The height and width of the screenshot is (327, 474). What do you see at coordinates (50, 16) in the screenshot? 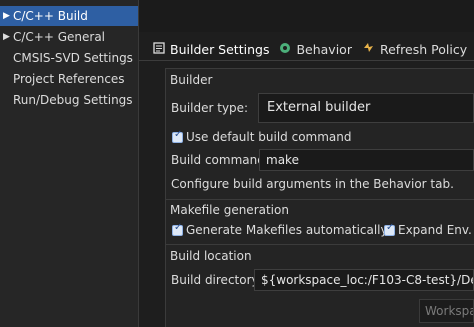
I see `sidebar-item-label: C/C++ Build` at bounding box center [50, 16].